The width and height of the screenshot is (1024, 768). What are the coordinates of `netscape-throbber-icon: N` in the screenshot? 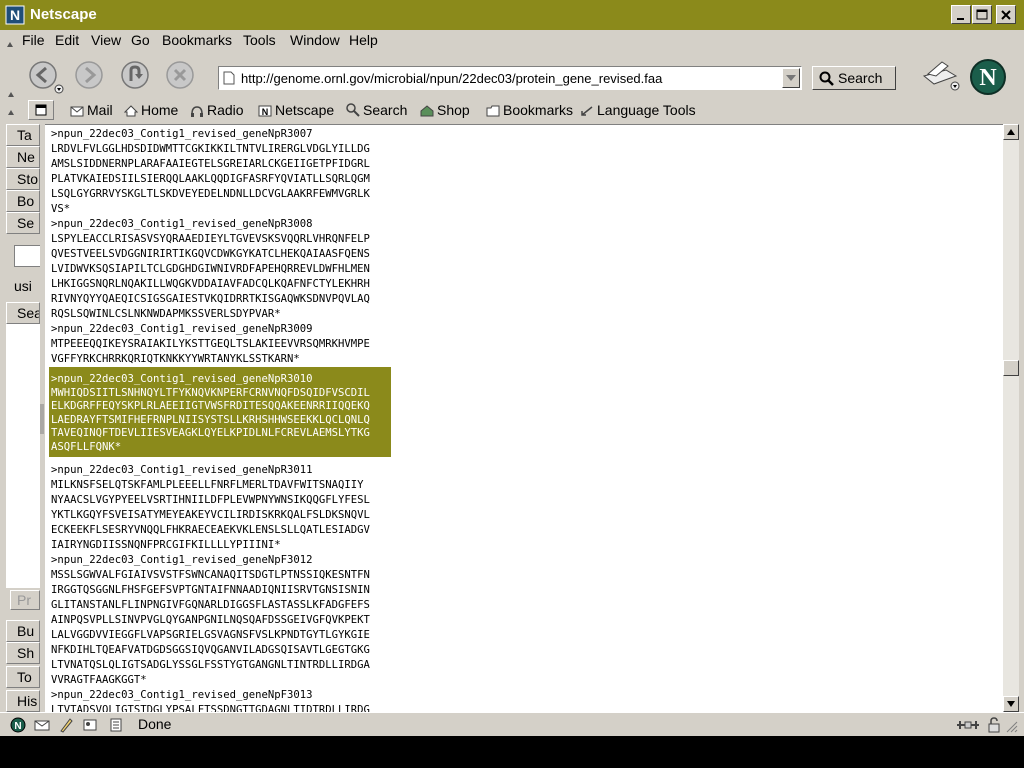 It's located at (988, 77).